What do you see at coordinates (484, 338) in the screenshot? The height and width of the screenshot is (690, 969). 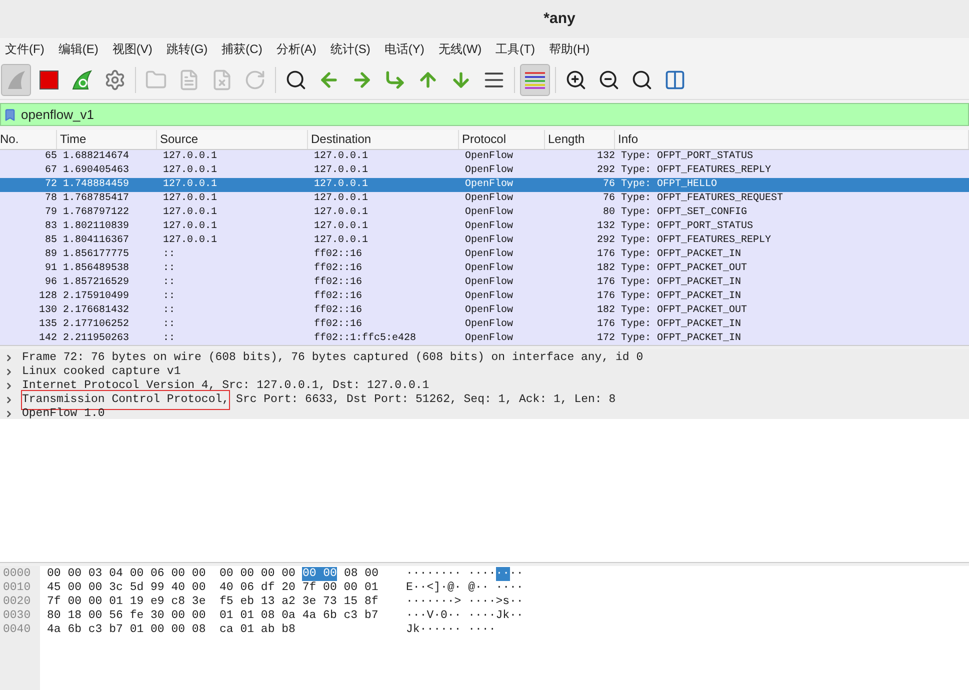 I see `packet-row: 142 2.211950263 :: ff02::1:ffc5:e428 OpenFlow 172 Type: OFPT_PACKET_IN` at bounding box center [484, 338].